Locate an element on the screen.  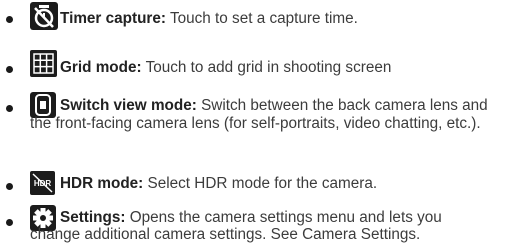
item-description: Select HDR mode for the camera. is located at coordinates (262, 183).